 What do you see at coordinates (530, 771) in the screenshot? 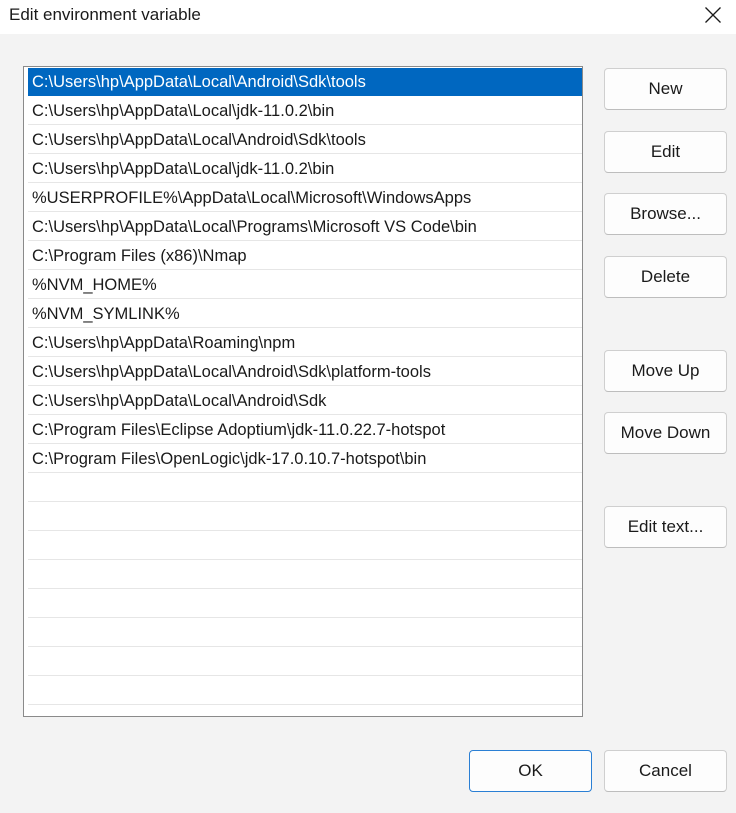
I see `ok-button: OK` at bounding box center [530, 771].